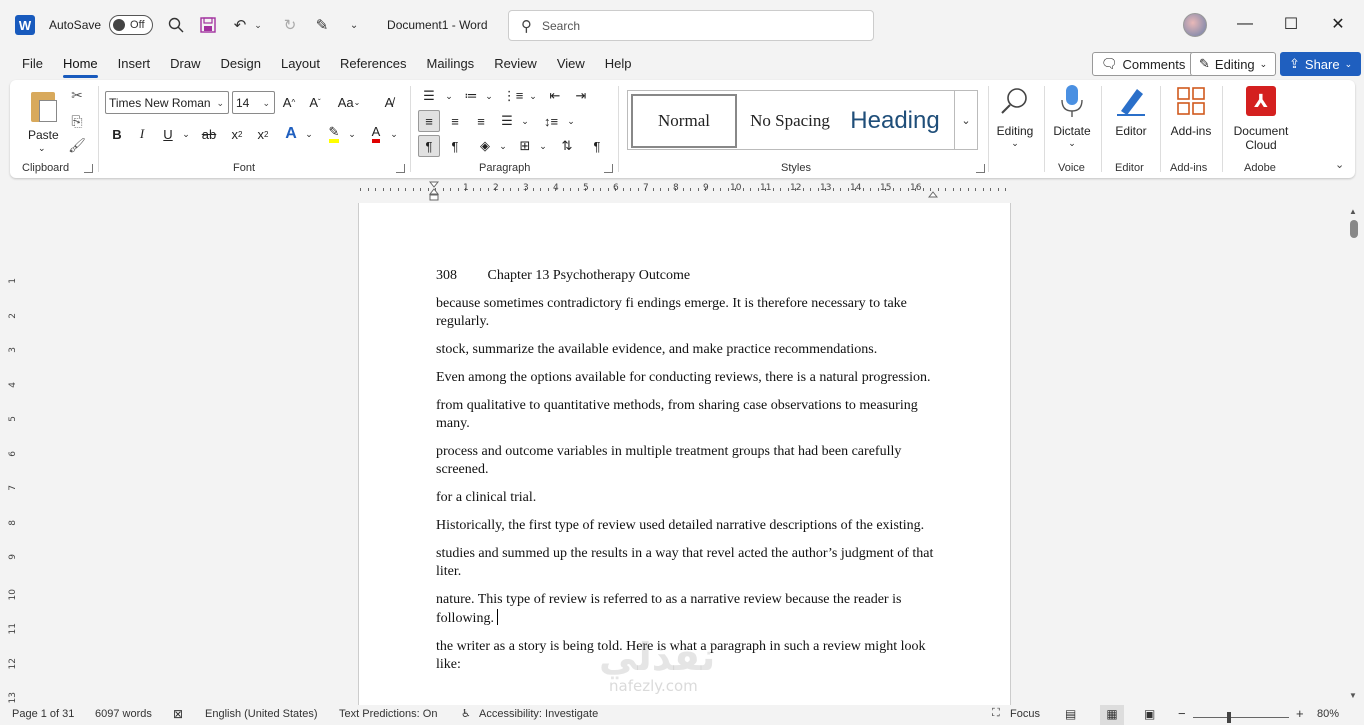 The image size is (1364, 725). What do you see at coordinates (167, 102) in the screenshot?
I see `font-name-select: Times New Roman ⌄` at bounding box center [167, 102].